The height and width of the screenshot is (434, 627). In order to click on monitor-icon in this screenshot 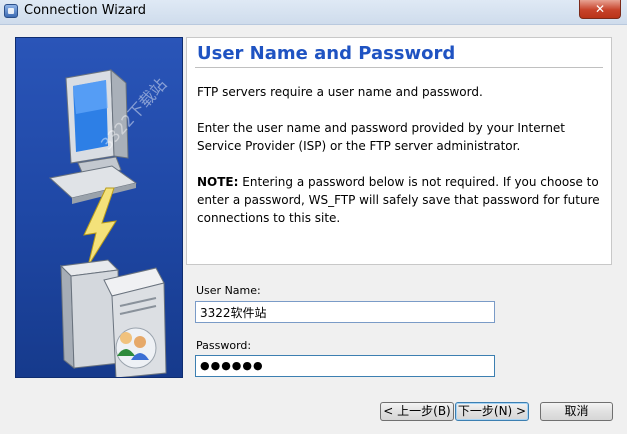, I will do `click(93, 136)`.